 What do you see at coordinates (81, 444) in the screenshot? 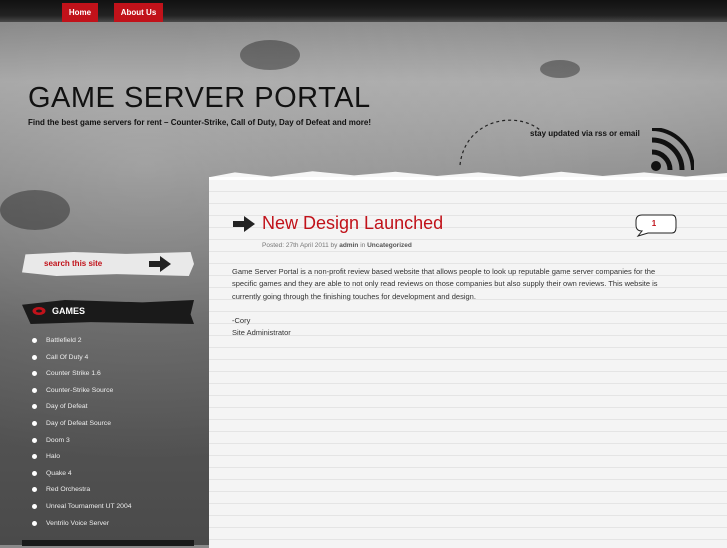
I see `game-link: Doom 3` at bounding box center [81, 444].